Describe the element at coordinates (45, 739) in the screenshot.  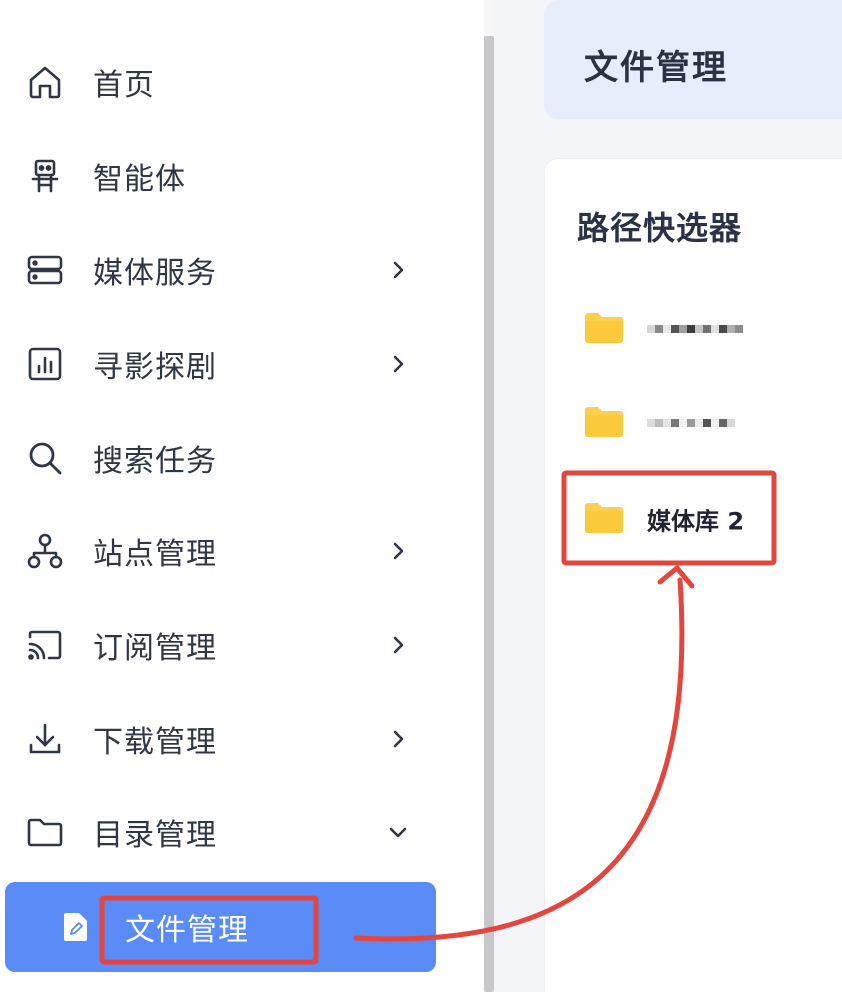
I see `download-icon` at that location.